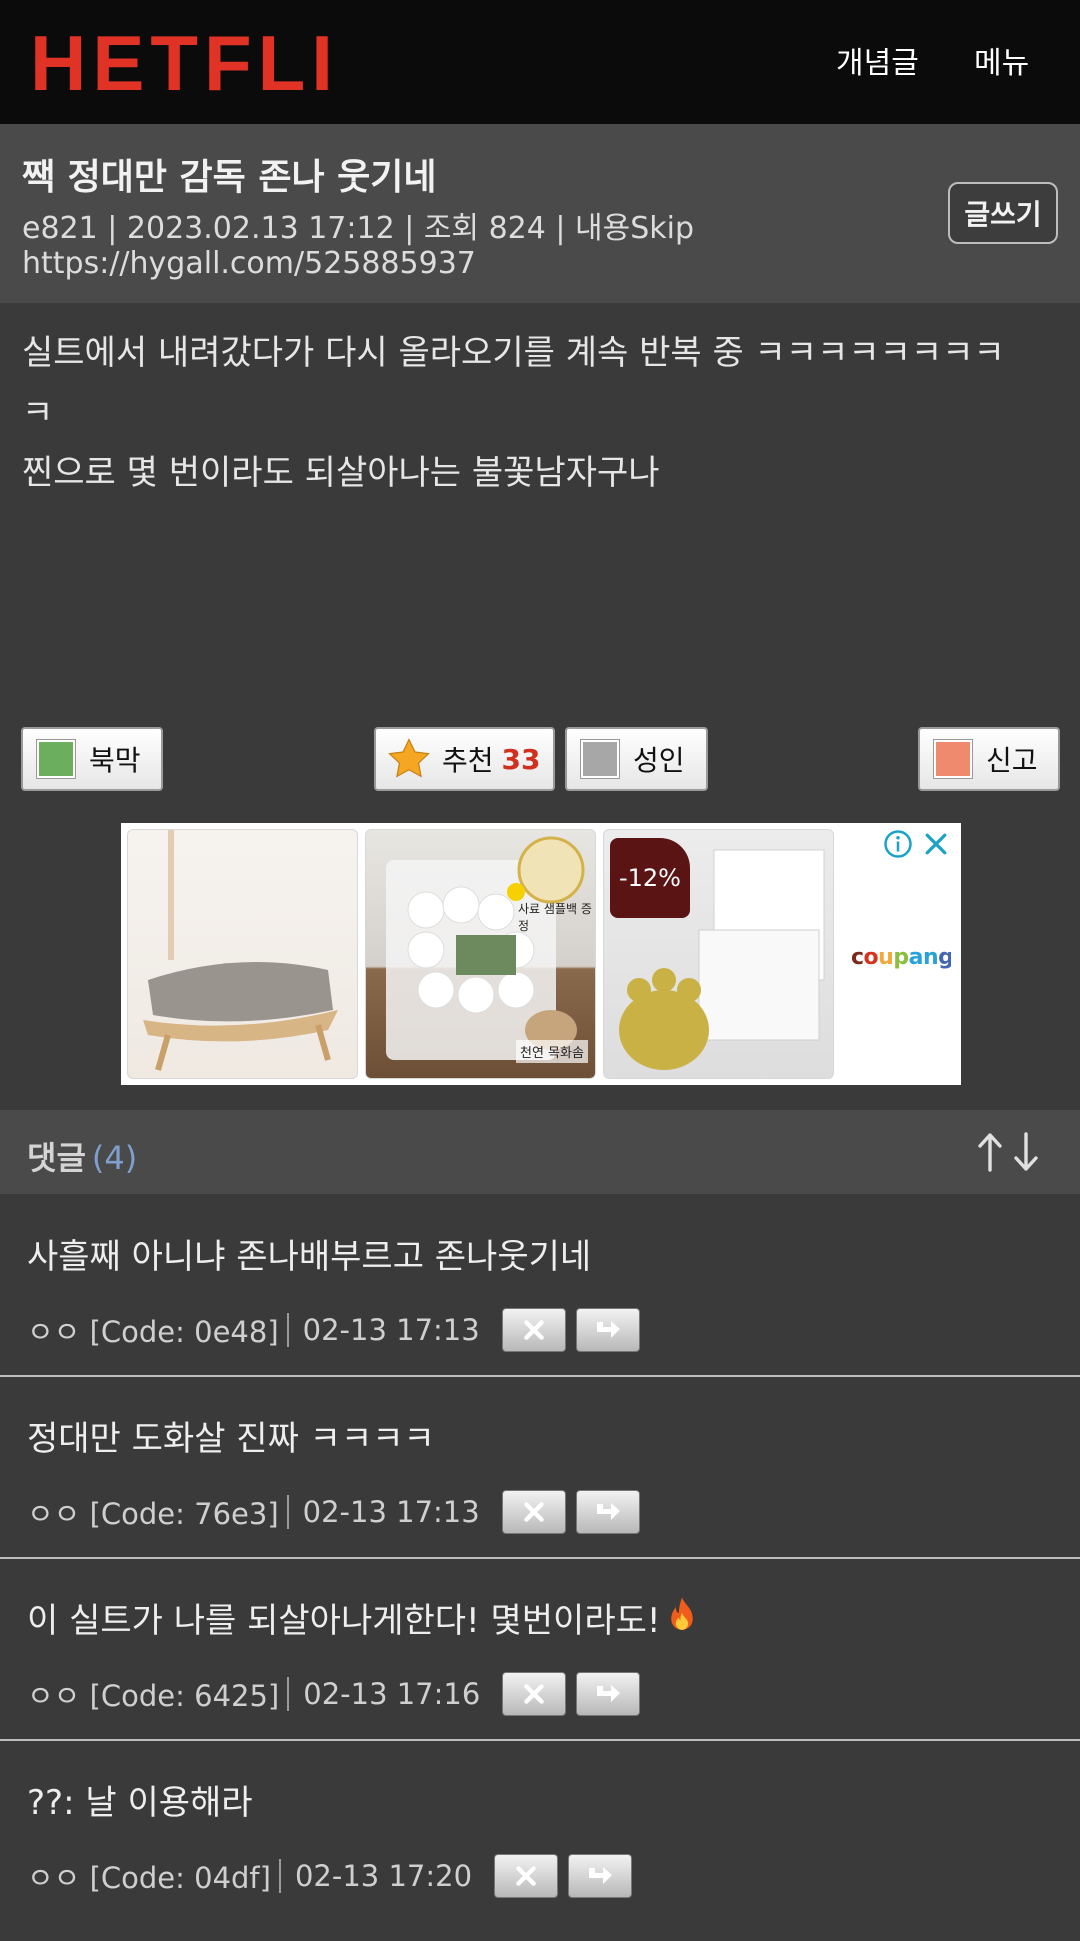 This screenshot has height=1941, width=1080. Describe the element at coordinates (1012, 760) in the screenshot. I see `report-label: 신고` at that location.